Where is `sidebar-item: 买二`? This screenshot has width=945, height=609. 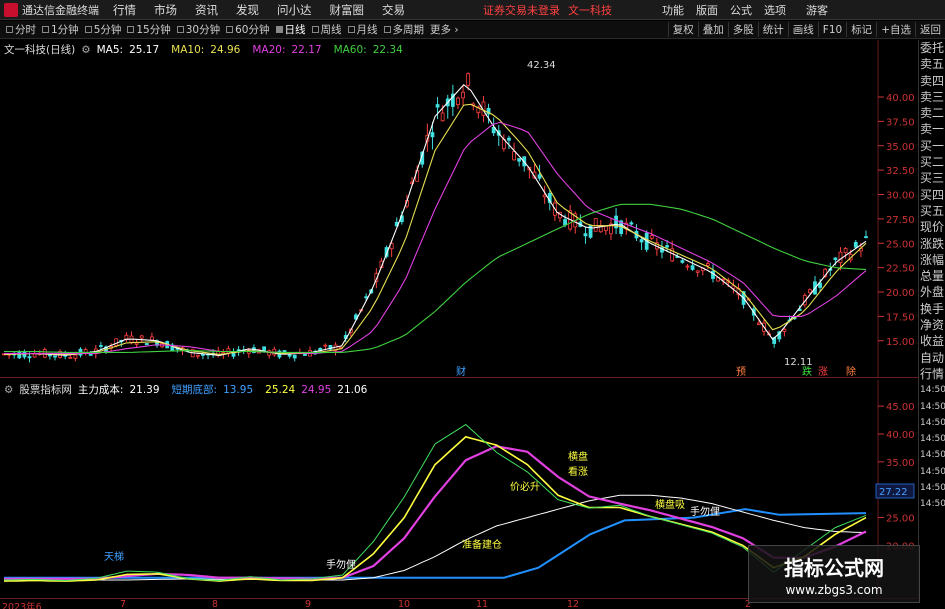 sidebar-item: 买二 is located at coordinates (932, 162).